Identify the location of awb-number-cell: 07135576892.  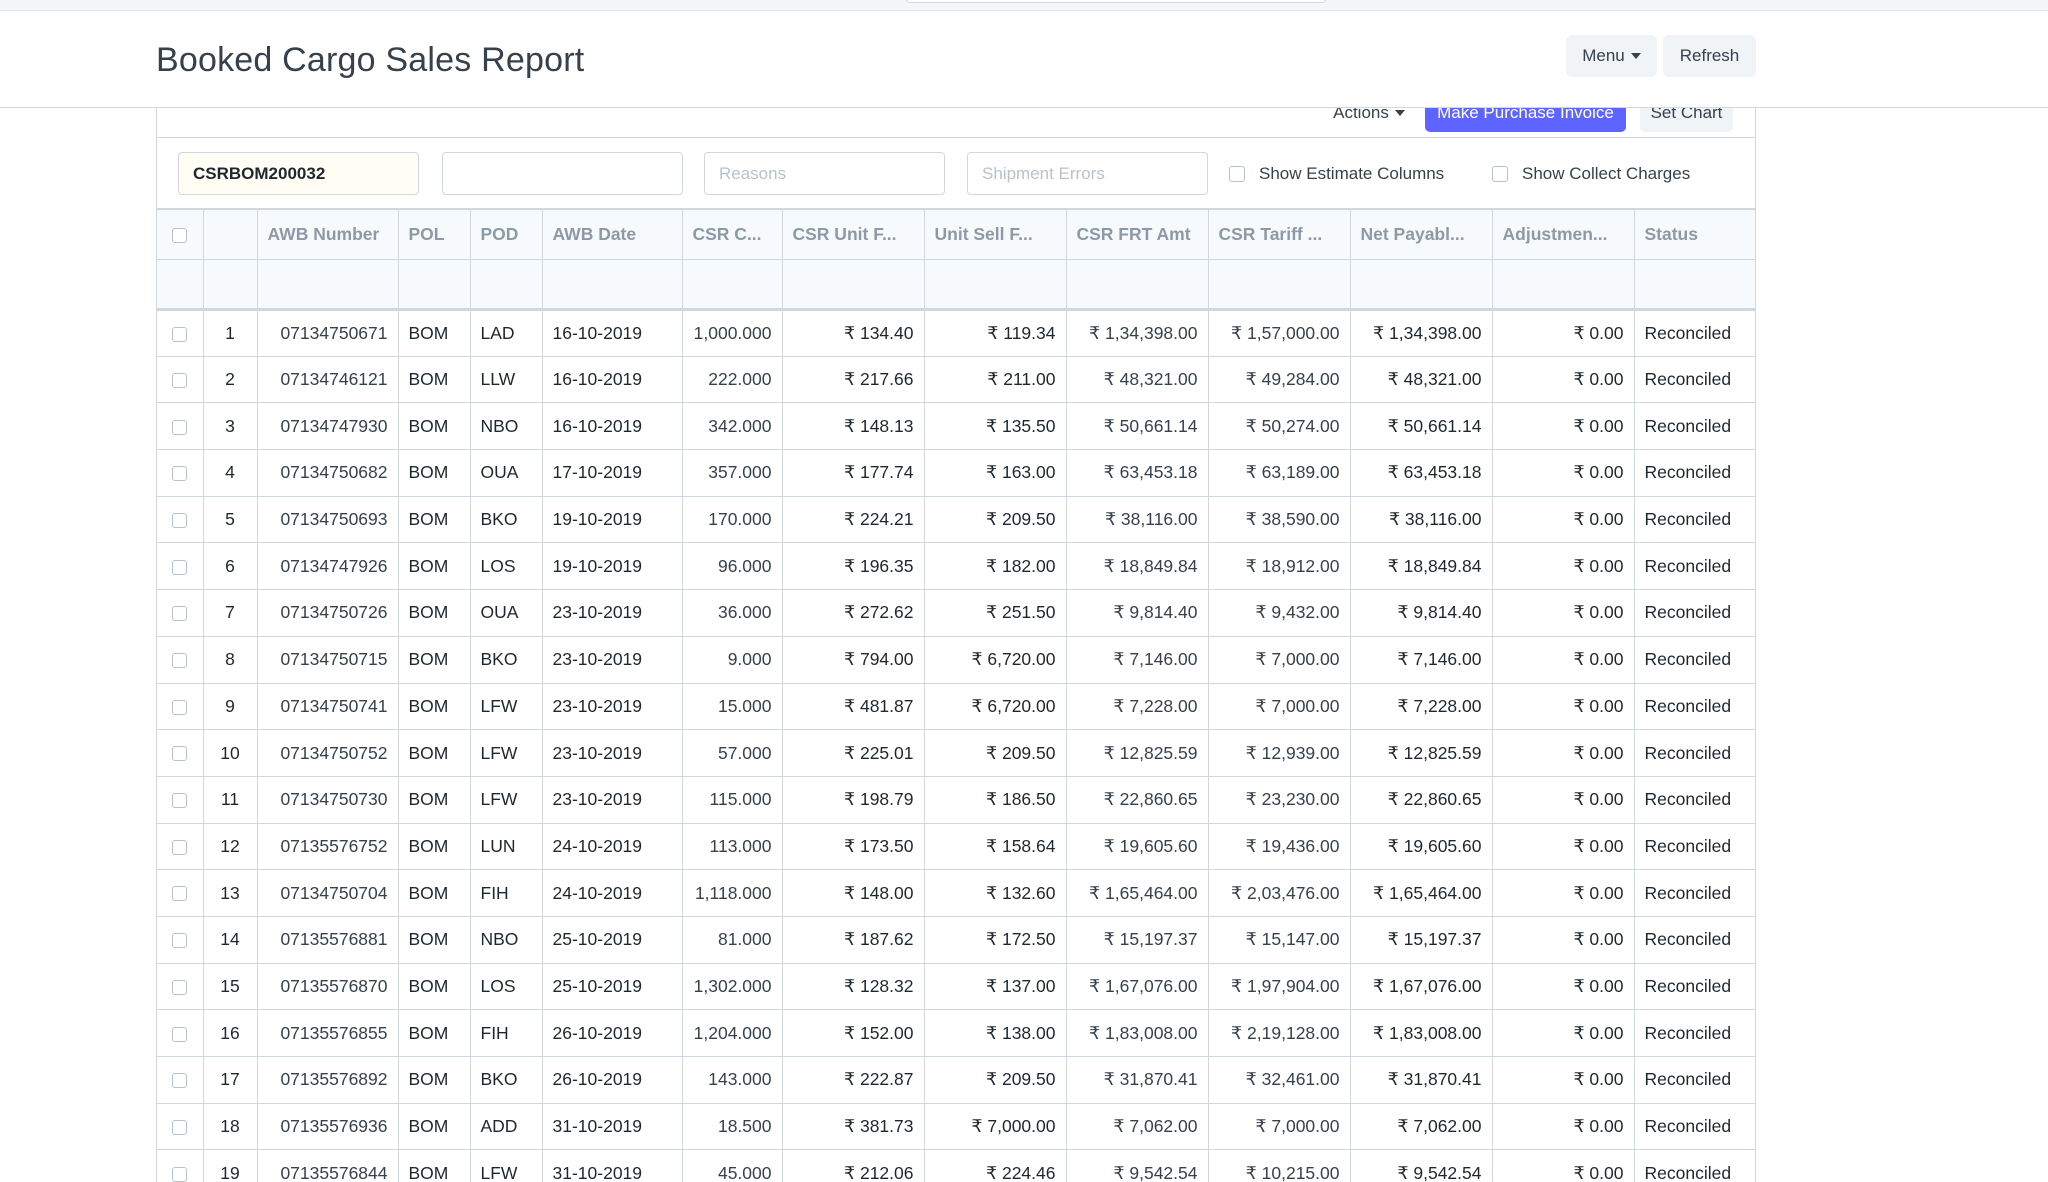
(327, 1080).